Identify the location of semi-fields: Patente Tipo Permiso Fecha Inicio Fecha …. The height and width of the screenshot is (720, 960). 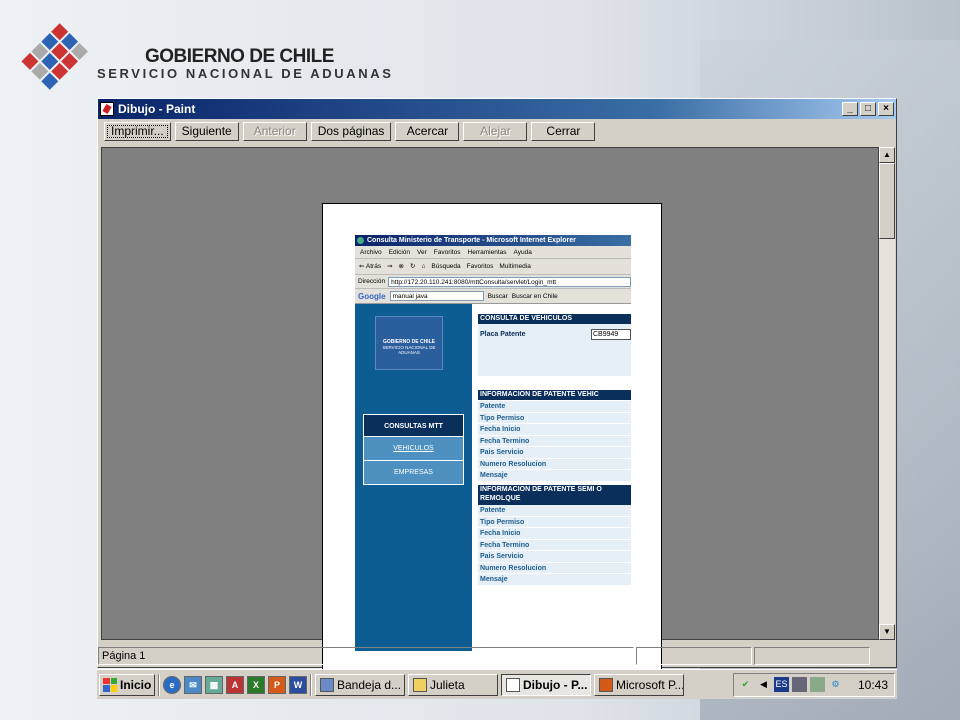
(554, 545).